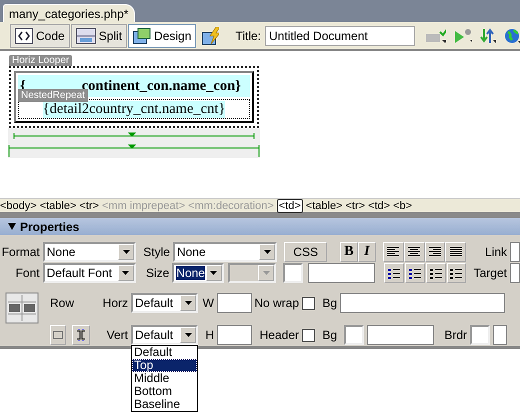 Image resolution: width=520 pixels, height=416 pixels. I want to click on detail-text: {detail2country_cnt.name_cnt}, so click(134, 109).